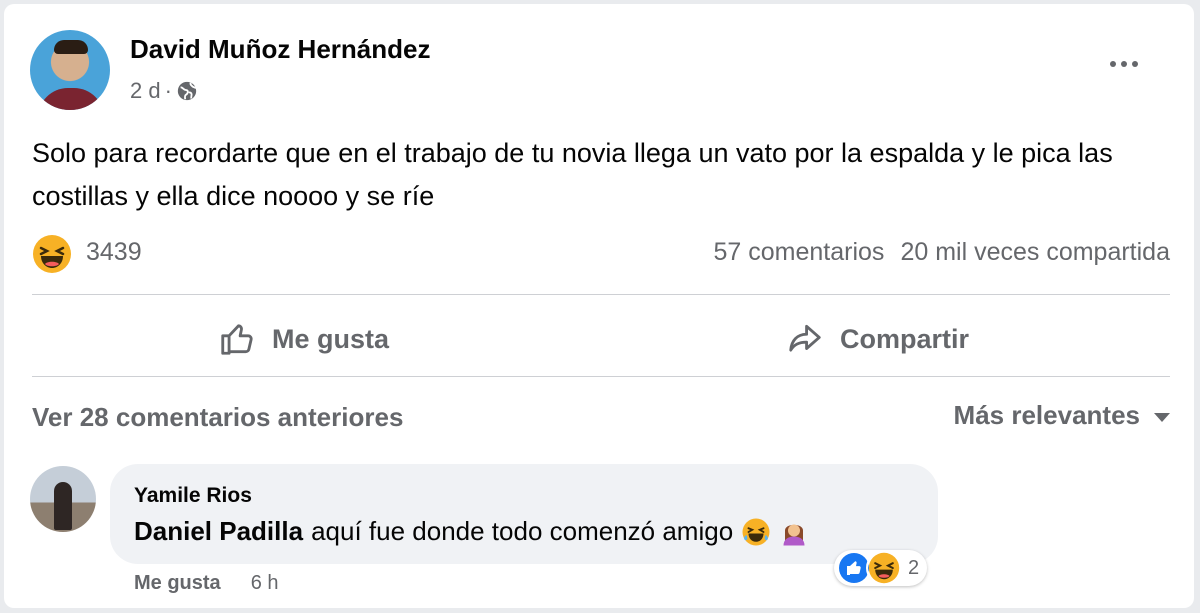 This screenshot has width=1200, height=613. What do you see at coordinates (114, 252) in the screenshot?
I see `reaction-count: 3439` at bounding box center [114, 252].